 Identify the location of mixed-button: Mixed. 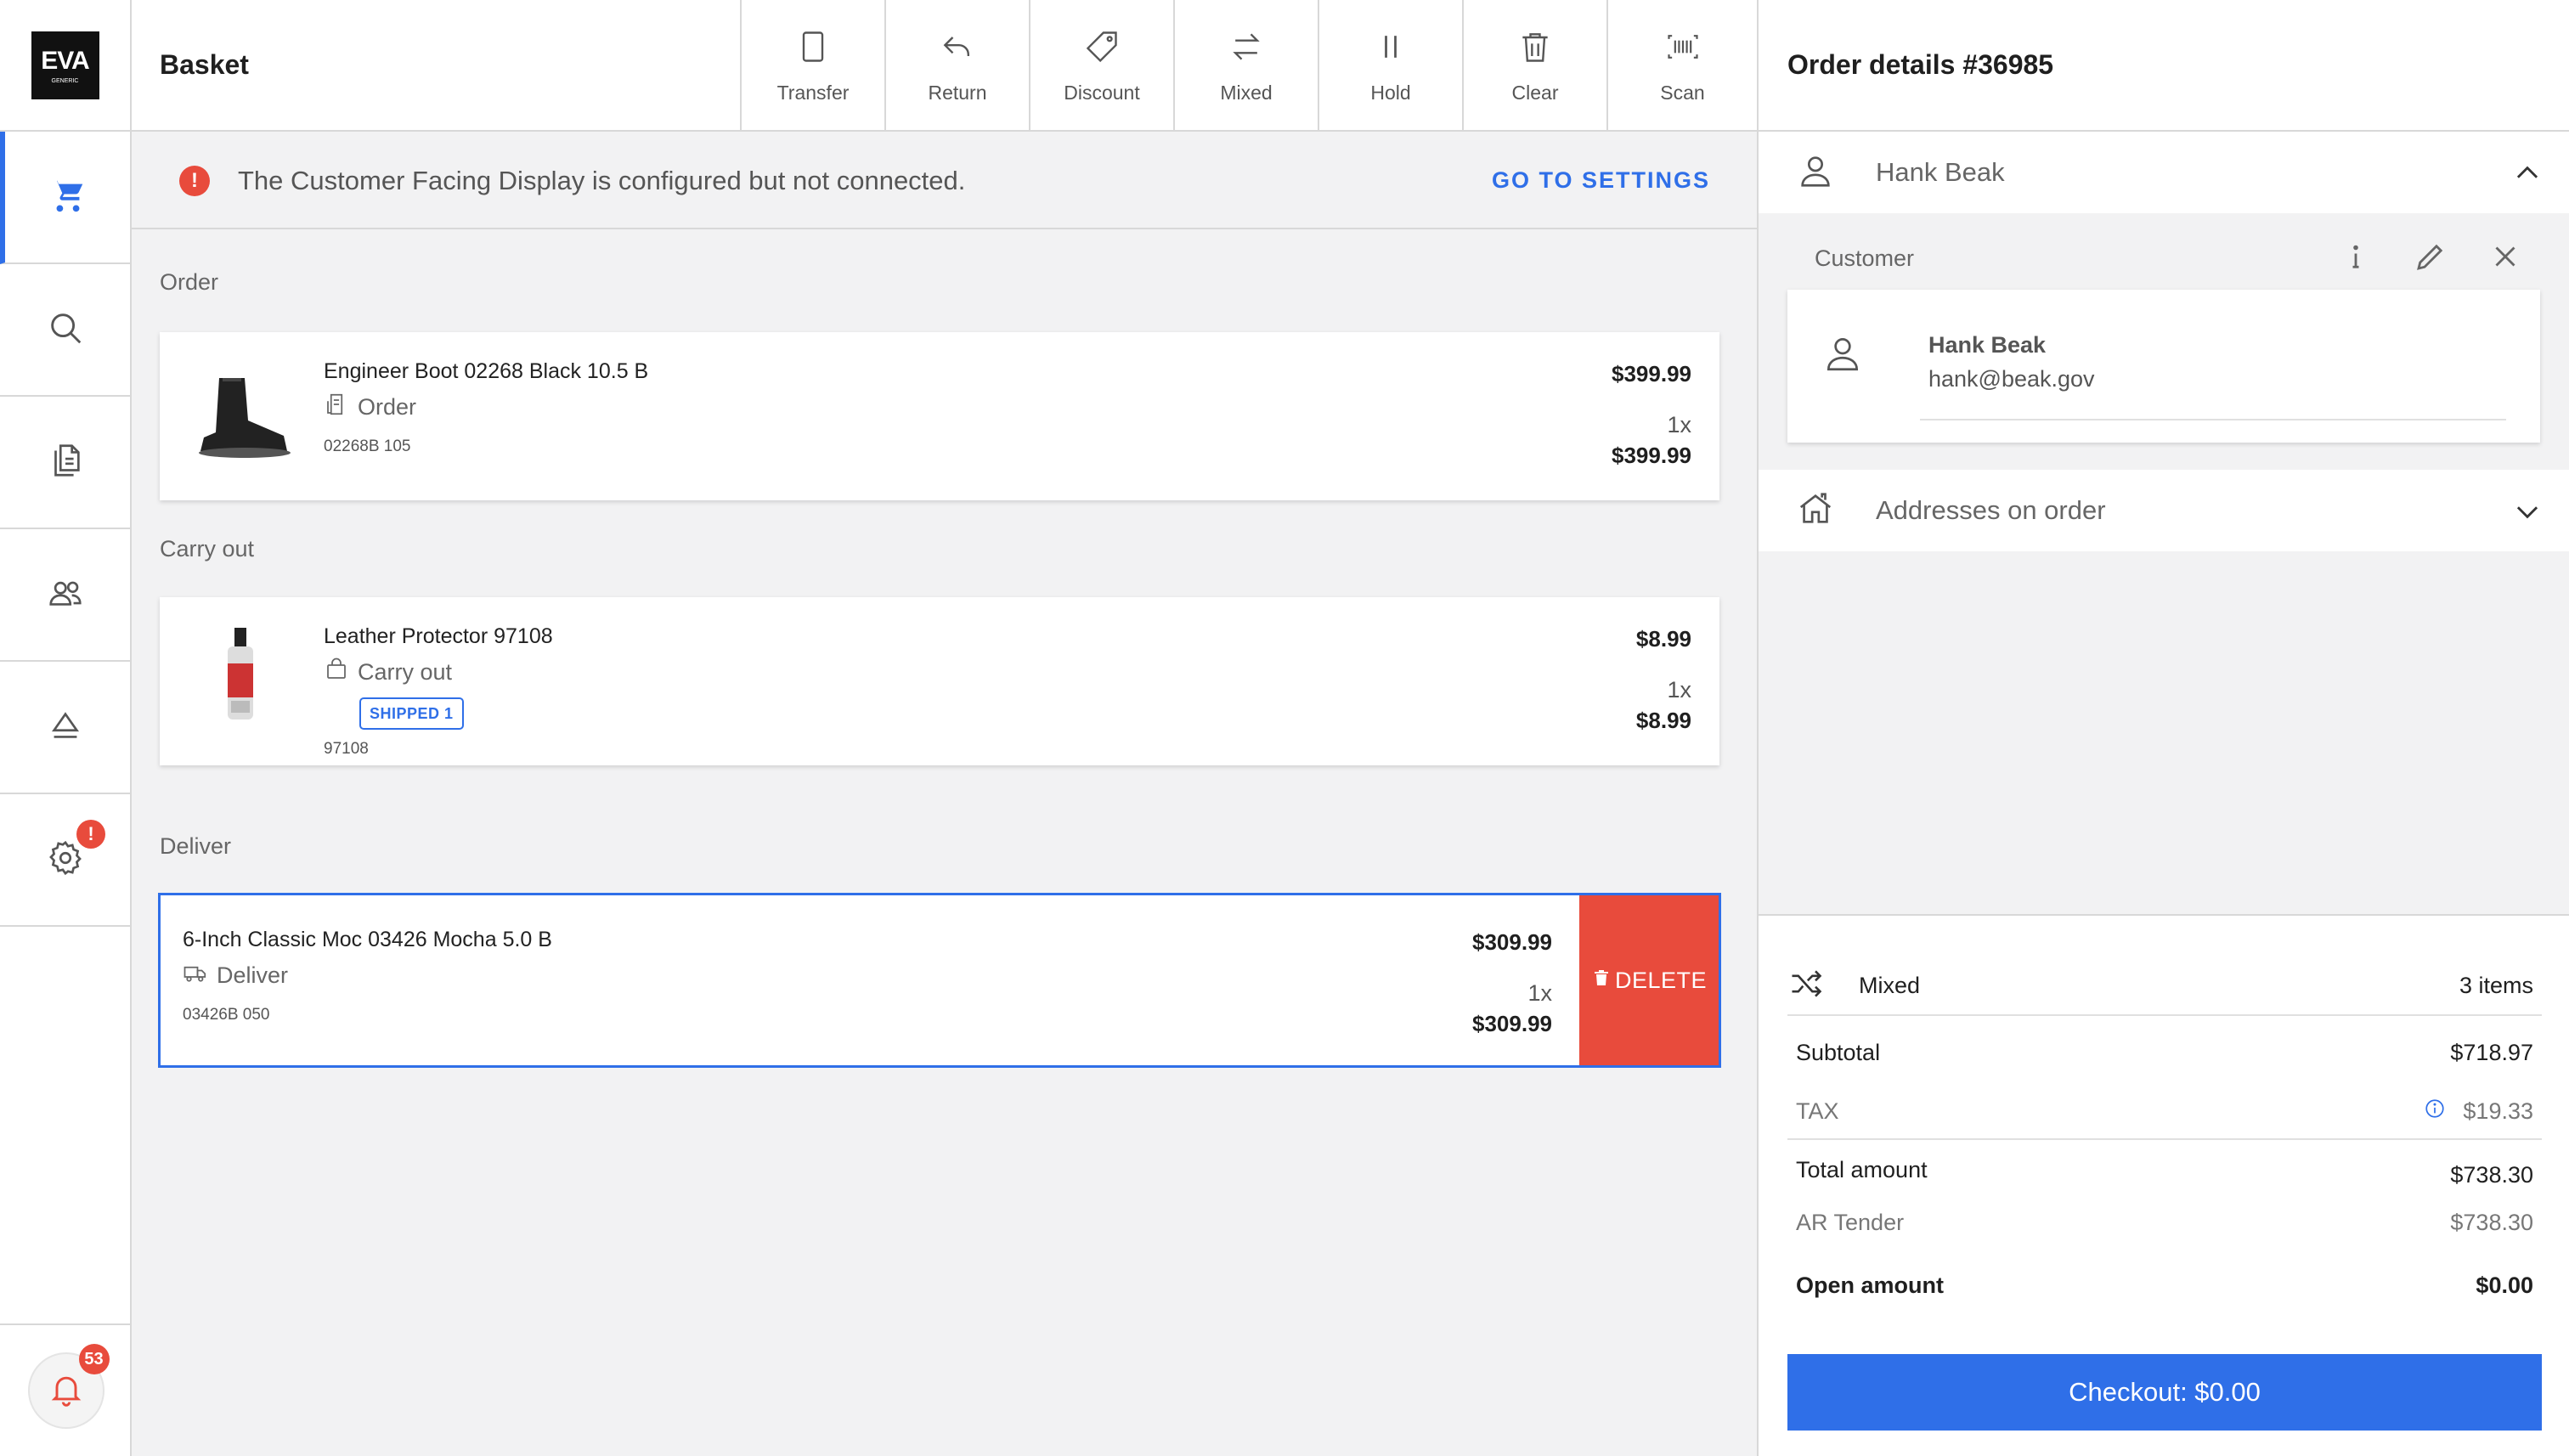
(1245, 66).